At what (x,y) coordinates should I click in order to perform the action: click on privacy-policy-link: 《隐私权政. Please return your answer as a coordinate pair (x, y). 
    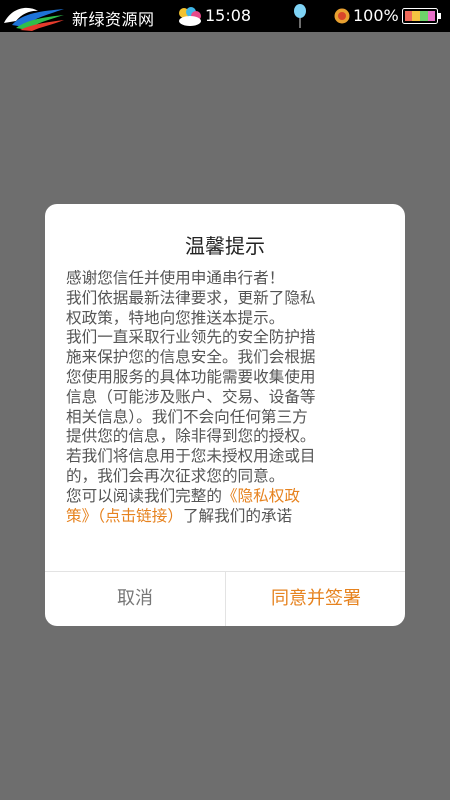
    Looking at the image, I should click on (261, 496).